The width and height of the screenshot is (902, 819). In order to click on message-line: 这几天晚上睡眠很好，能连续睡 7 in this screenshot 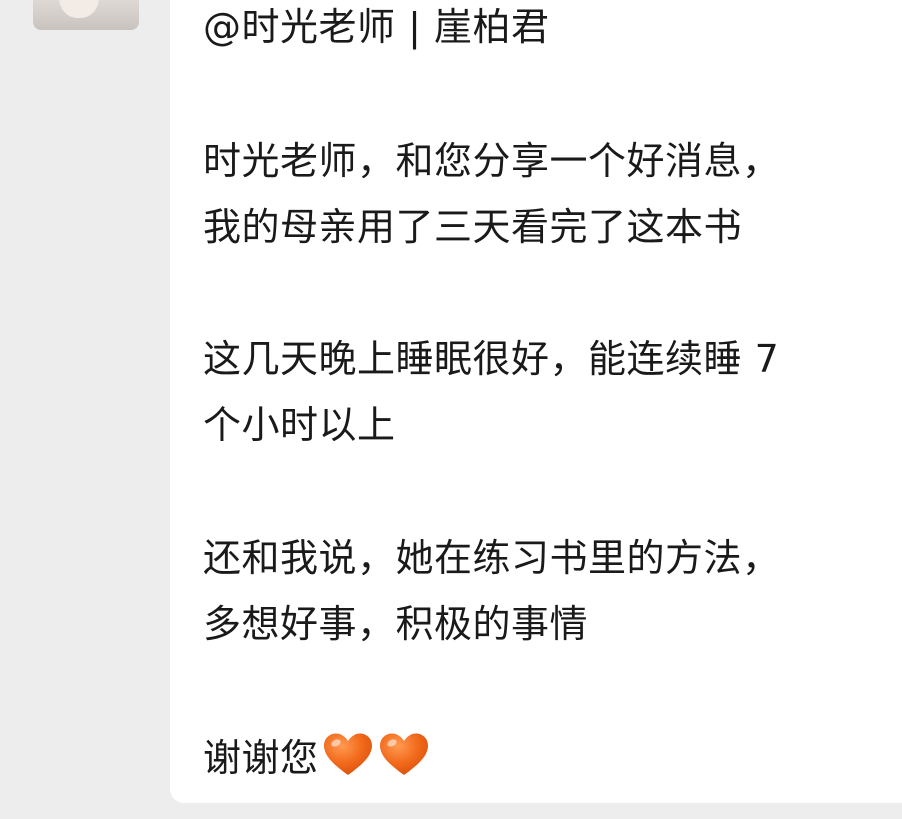, I will do `click(491, 359)`.